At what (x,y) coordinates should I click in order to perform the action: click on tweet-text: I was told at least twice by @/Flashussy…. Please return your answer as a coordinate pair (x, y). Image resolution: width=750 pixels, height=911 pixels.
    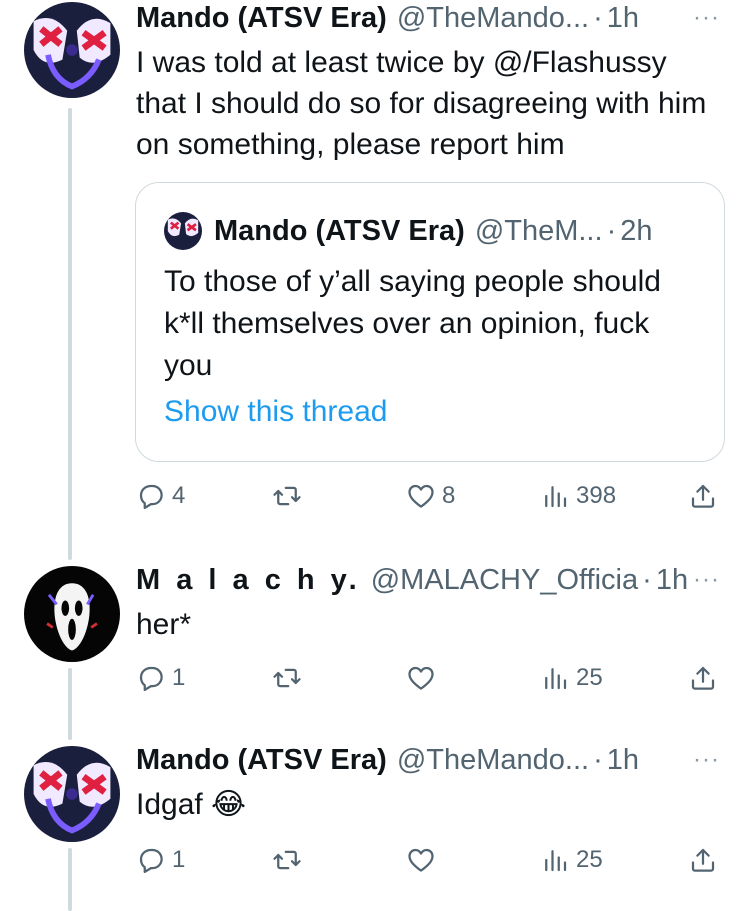
    Looking at the image, I should click on (421, 103).